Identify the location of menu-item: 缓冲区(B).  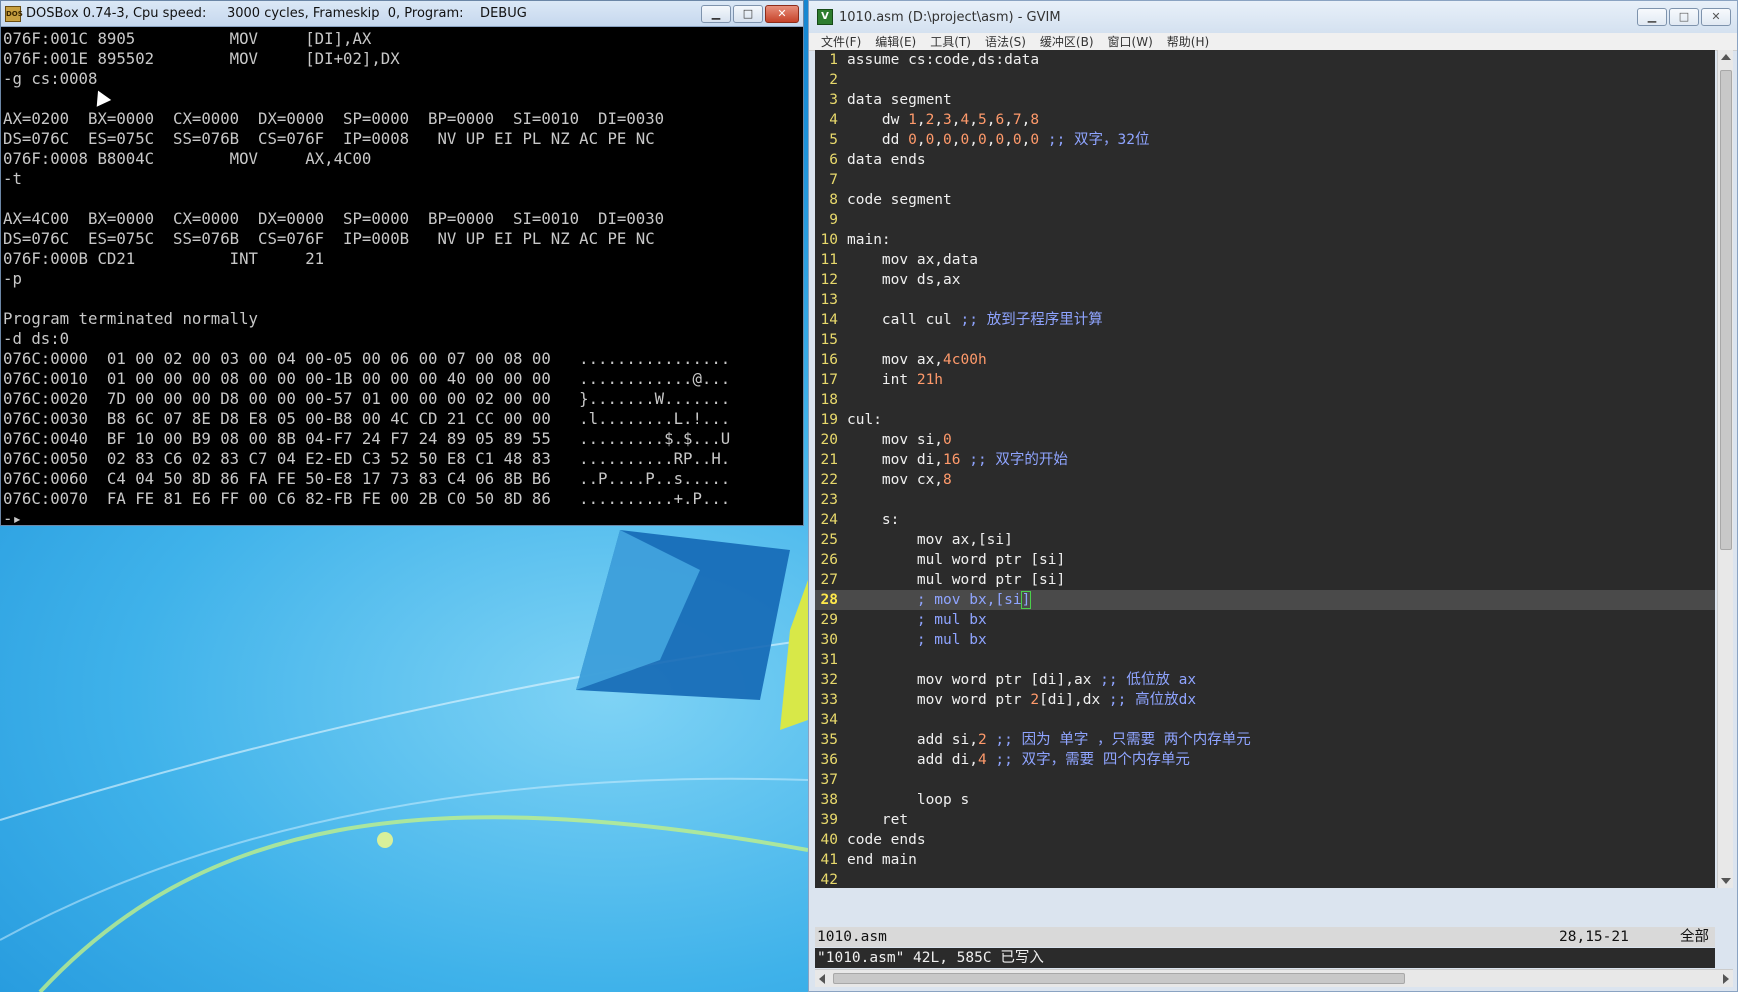
(1067, 41).